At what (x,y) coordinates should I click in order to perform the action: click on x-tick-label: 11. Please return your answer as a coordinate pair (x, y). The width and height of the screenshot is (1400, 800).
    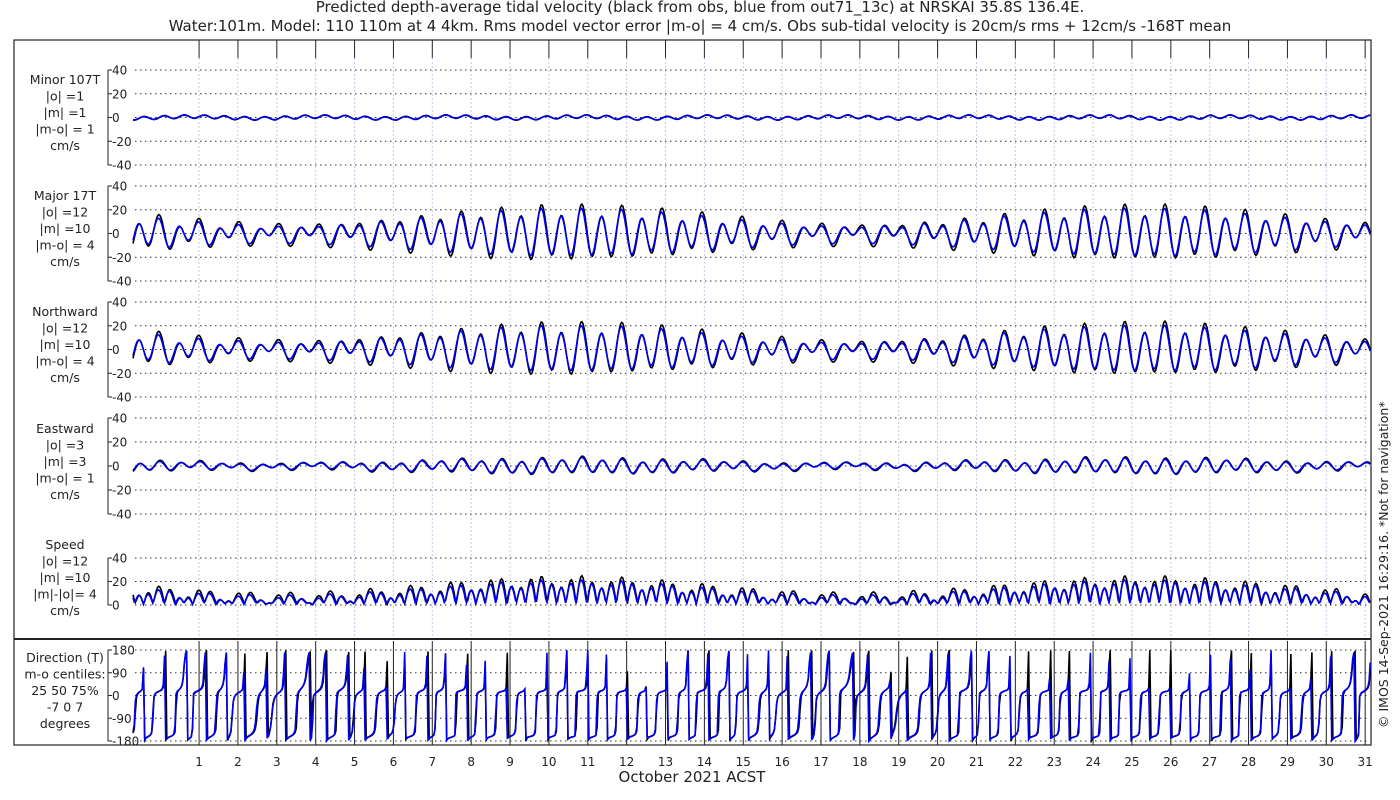
    Looking at the image, I should click on (587, 762).